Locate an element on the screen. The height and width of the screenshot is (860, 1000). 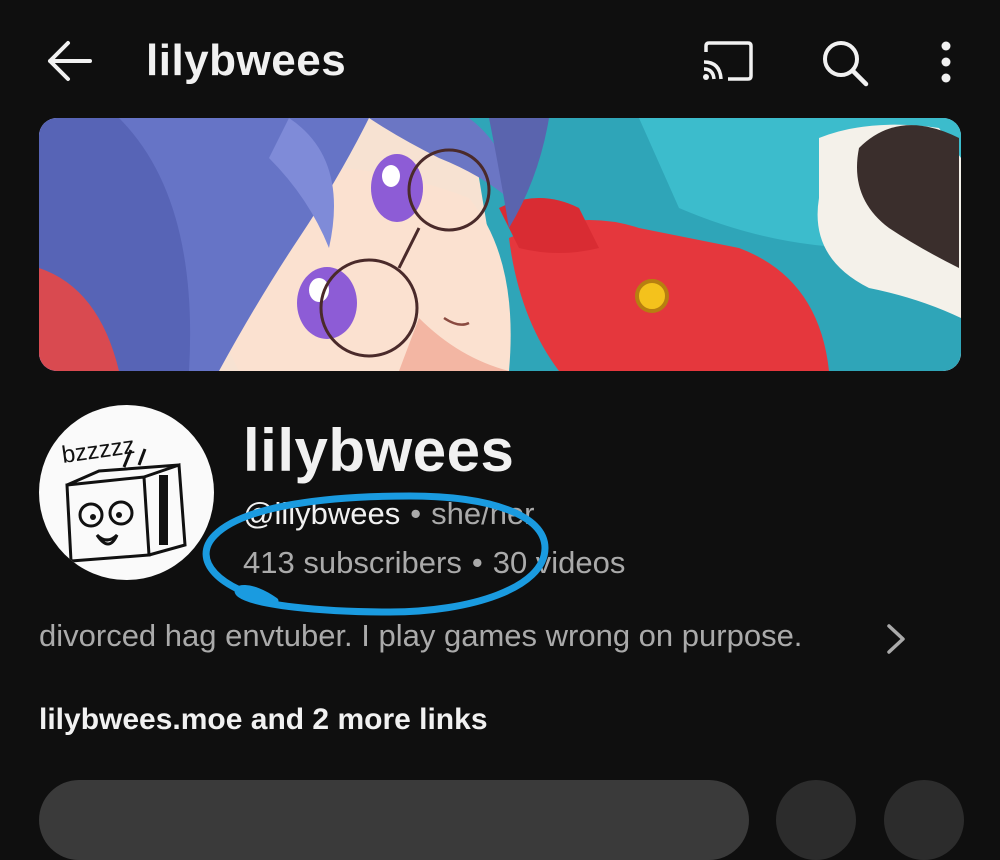
channel-stats-line: 413 subscribers • 30 videos is located at coordinates (434, 563).